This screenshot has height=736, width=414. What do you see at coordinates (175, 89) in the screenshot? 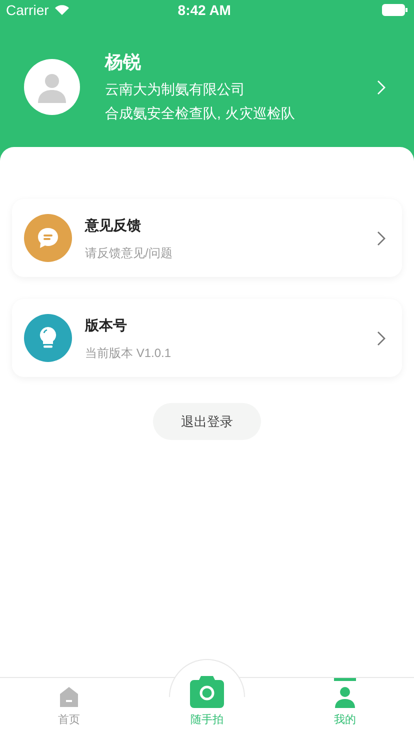
I see `company-text: 云南大为制氨有限公司` at bounding box center [175, 89].